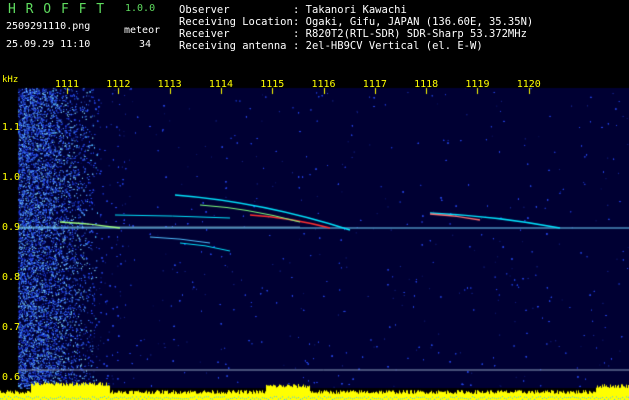 The width and height of the screenshot is (629, 400). I want to click on filename-label: 2509291110.png, so click(48, 26).